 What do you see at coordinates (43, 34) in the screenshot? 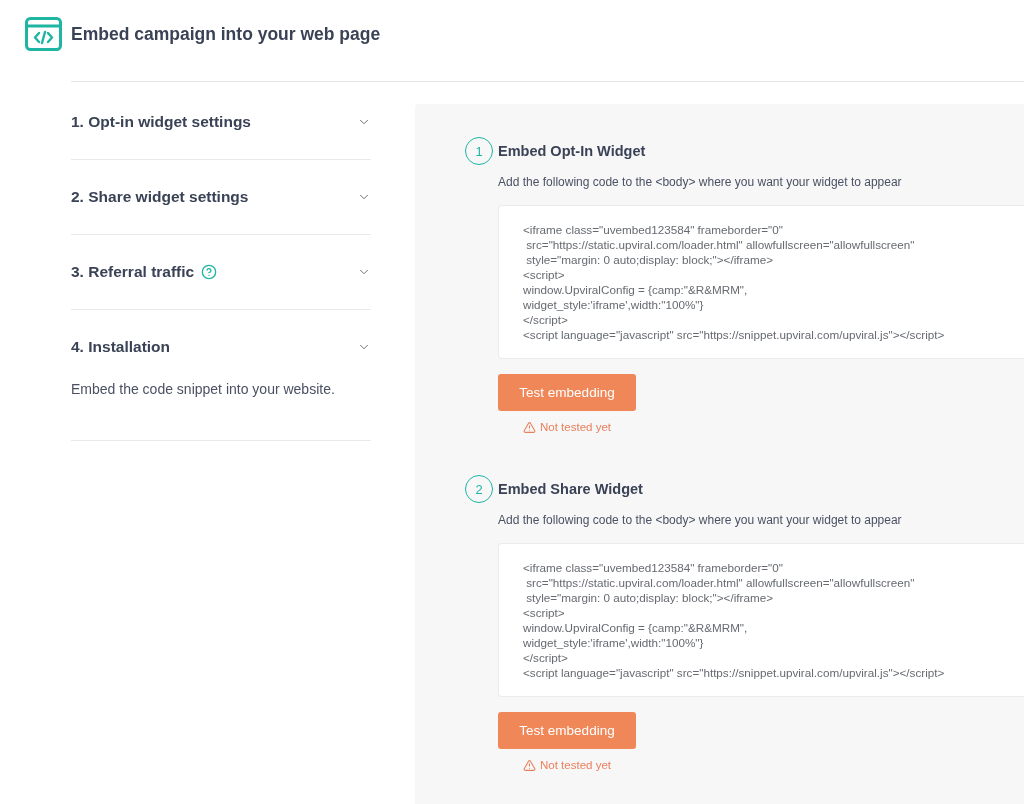
I see `code-window-icon` at bounding box center [43, 34].